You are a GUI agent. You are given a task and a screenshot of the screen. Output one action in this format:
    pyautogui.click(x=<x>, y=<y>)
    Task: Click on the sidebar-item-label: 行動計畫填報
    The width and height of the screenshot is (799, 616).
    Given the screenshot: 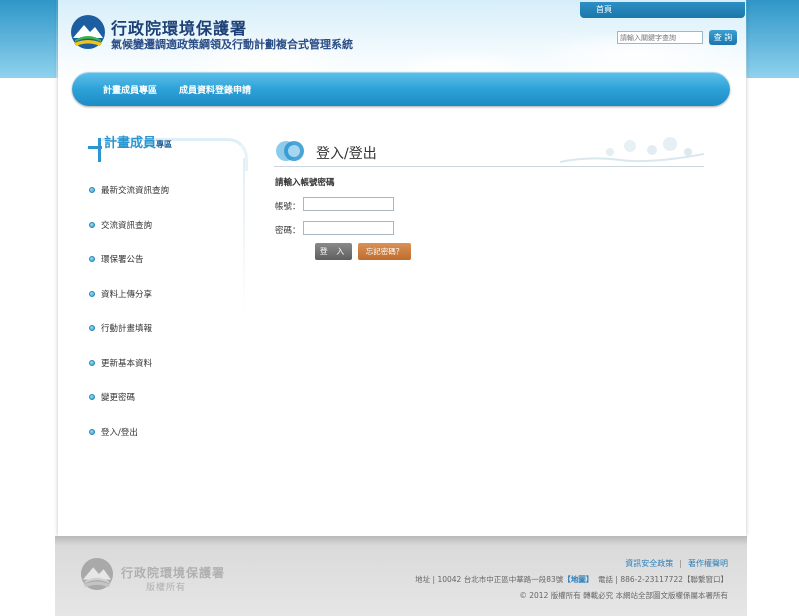 What is the action you would take?
    pyautogui.click(x=127, y=329)
    